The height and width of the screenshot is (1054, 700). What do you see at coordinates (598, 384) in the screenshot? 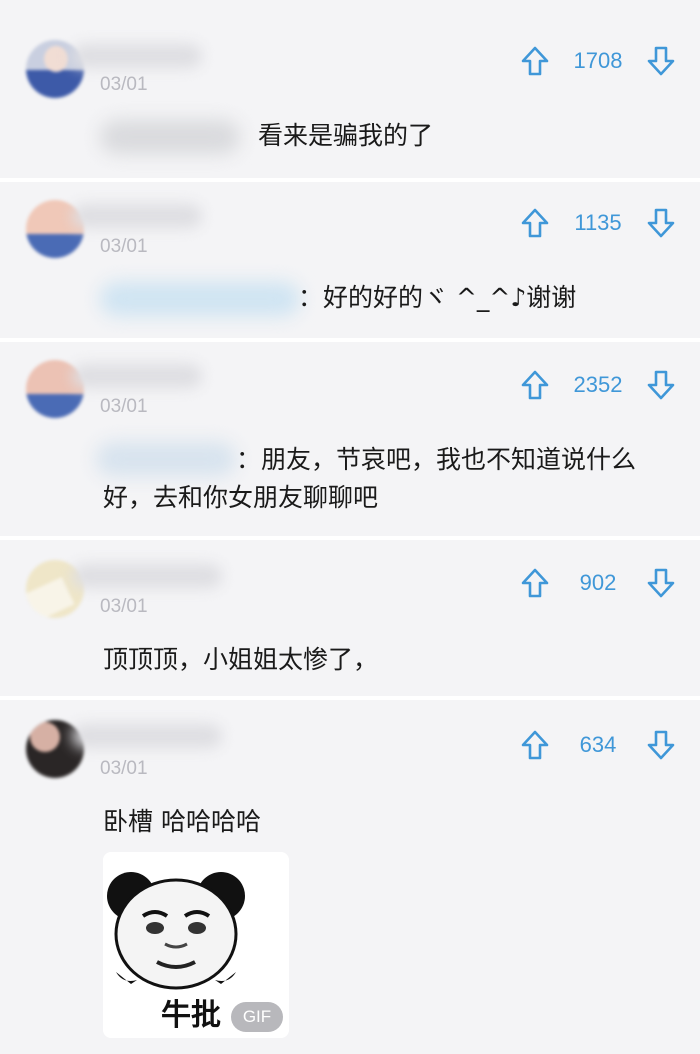
I see `vote-count: 2352` at bounding box center [598, 384].